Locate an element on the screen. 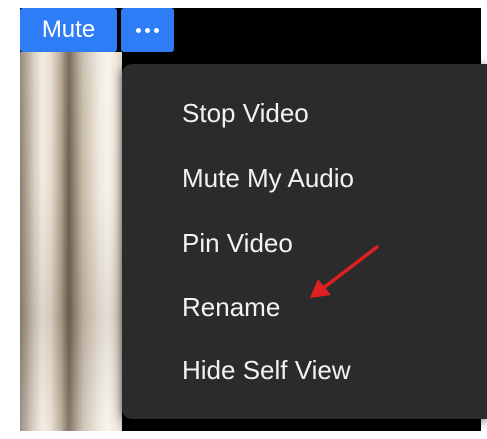 This screenshot has width=487, height=439. mute-button: Mute is located at coordinates (68, 30).